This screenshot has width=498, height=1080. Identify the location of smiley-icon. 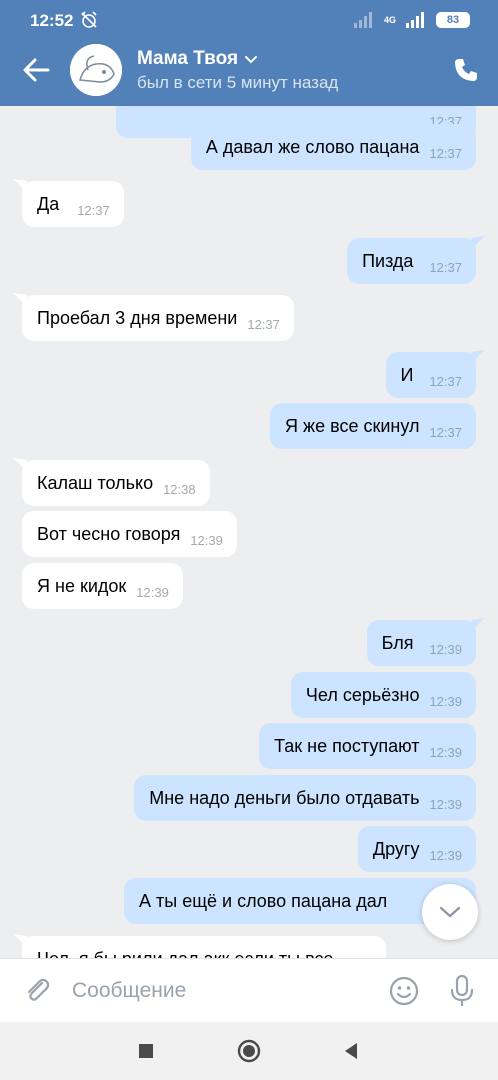
(404, 991).